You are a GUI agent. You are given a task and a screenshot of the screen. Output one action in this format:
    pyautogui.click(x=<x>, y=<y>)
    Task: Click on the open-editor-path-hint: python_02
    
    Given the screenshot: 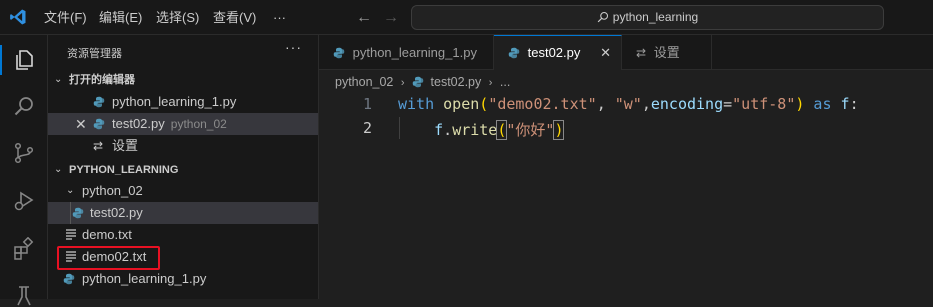 What is the action you would take?
    pyautogui.click(x=198, y=124)
    